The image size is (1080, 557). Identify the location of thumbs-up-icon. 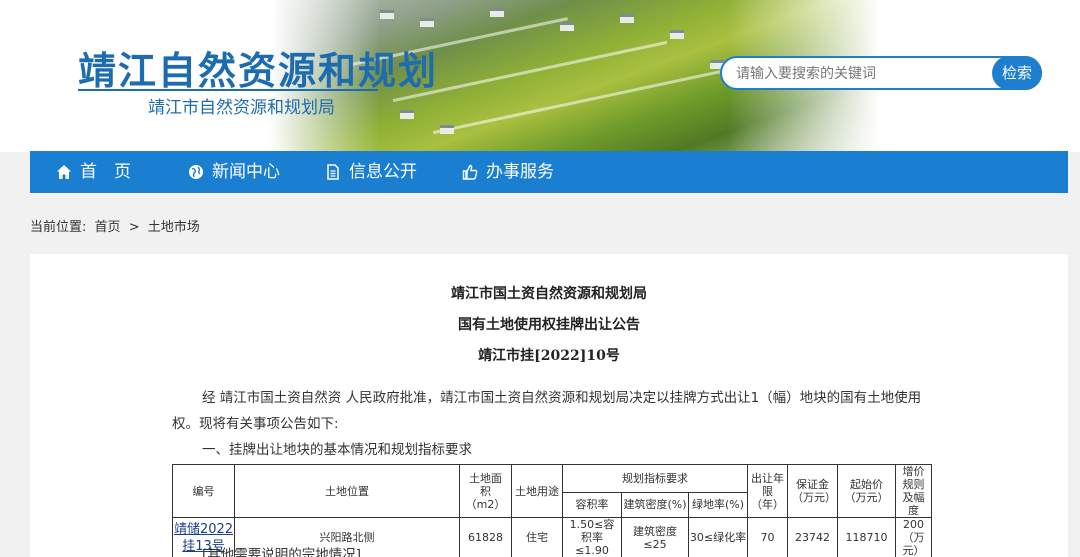
(470, 172).